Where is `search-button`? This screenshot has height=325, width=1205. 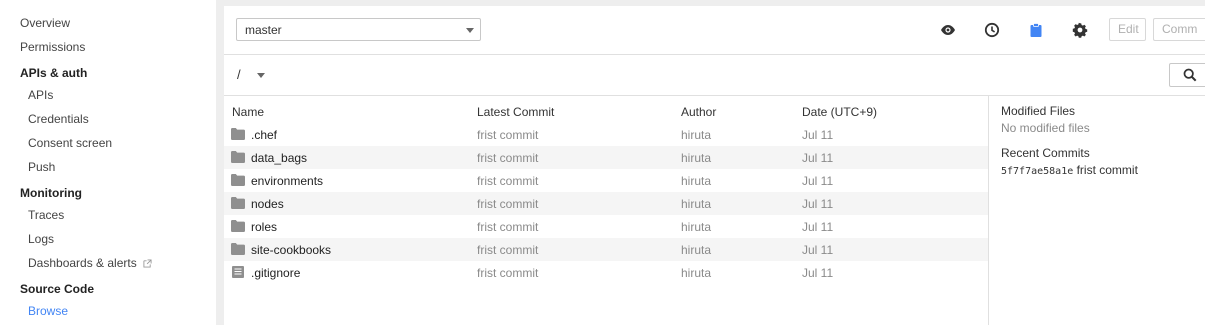
search-button is located at coordinates (1187, 75).